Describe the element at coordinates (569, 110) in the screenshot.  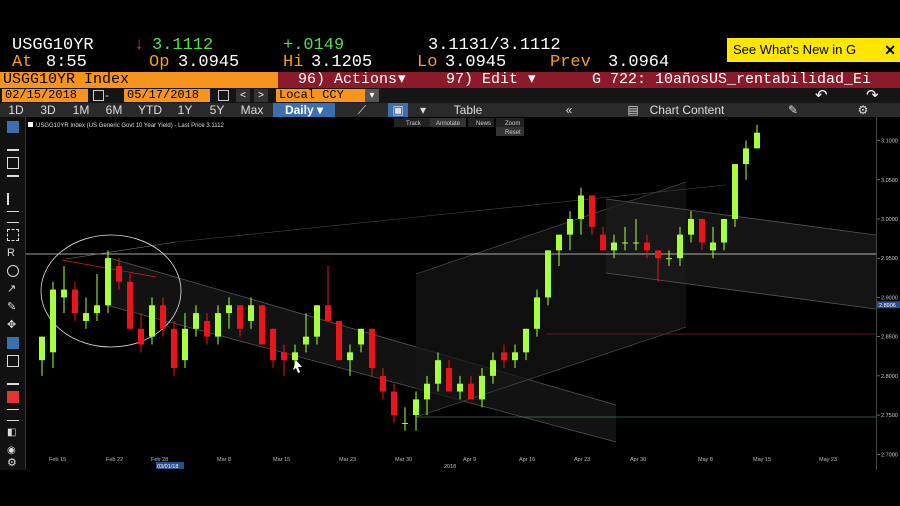
I see `collapse-button: «` at that location.